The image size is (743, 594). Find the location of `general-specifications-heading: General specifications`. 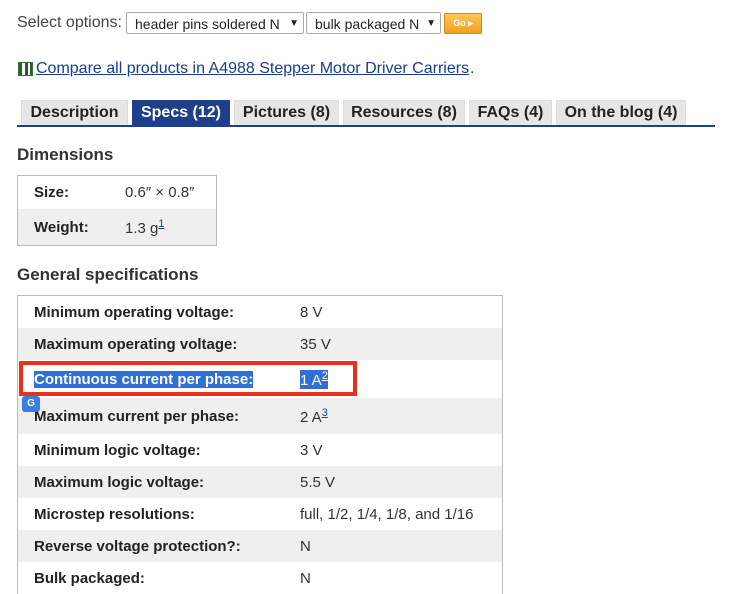

general-specifications-heading: General specifications is located at coordinates (108, 274).